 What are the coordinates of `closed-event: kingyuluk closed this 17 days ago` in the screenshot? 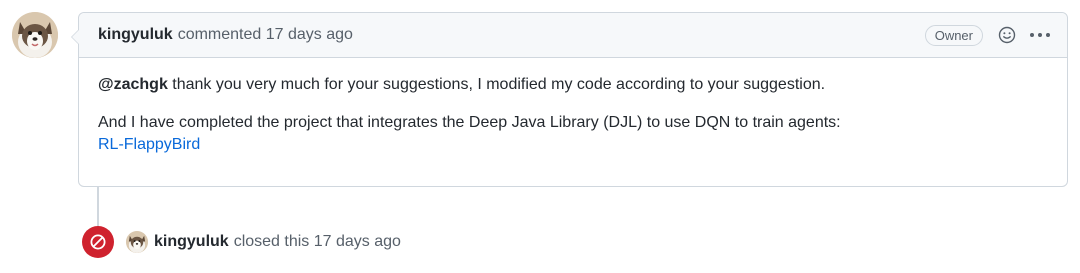 It's located at (241, 242).